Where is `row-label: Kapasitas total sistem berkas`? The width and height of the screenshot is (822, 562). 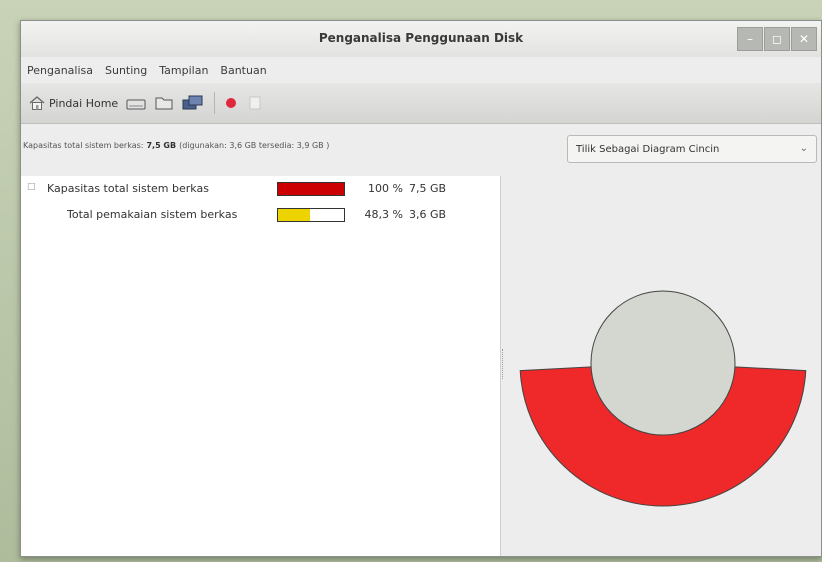
row-label: Kapasitas total sistem berkas is located at coordinates (128, 188).